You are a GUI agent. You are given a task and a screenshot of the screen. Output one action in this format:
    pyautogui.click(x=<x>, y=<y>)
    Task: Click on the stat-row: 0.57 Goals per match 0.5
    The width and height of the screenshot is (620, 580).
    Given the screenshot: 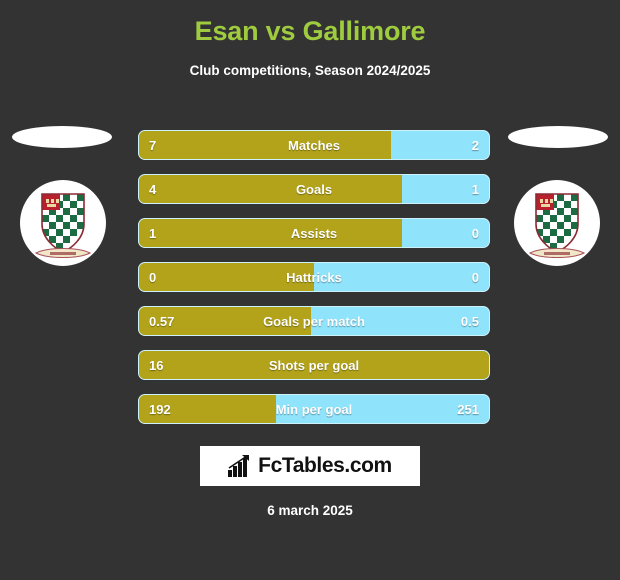 What is the action you would take?
    pyautogui.click(x=314, y=321)
    